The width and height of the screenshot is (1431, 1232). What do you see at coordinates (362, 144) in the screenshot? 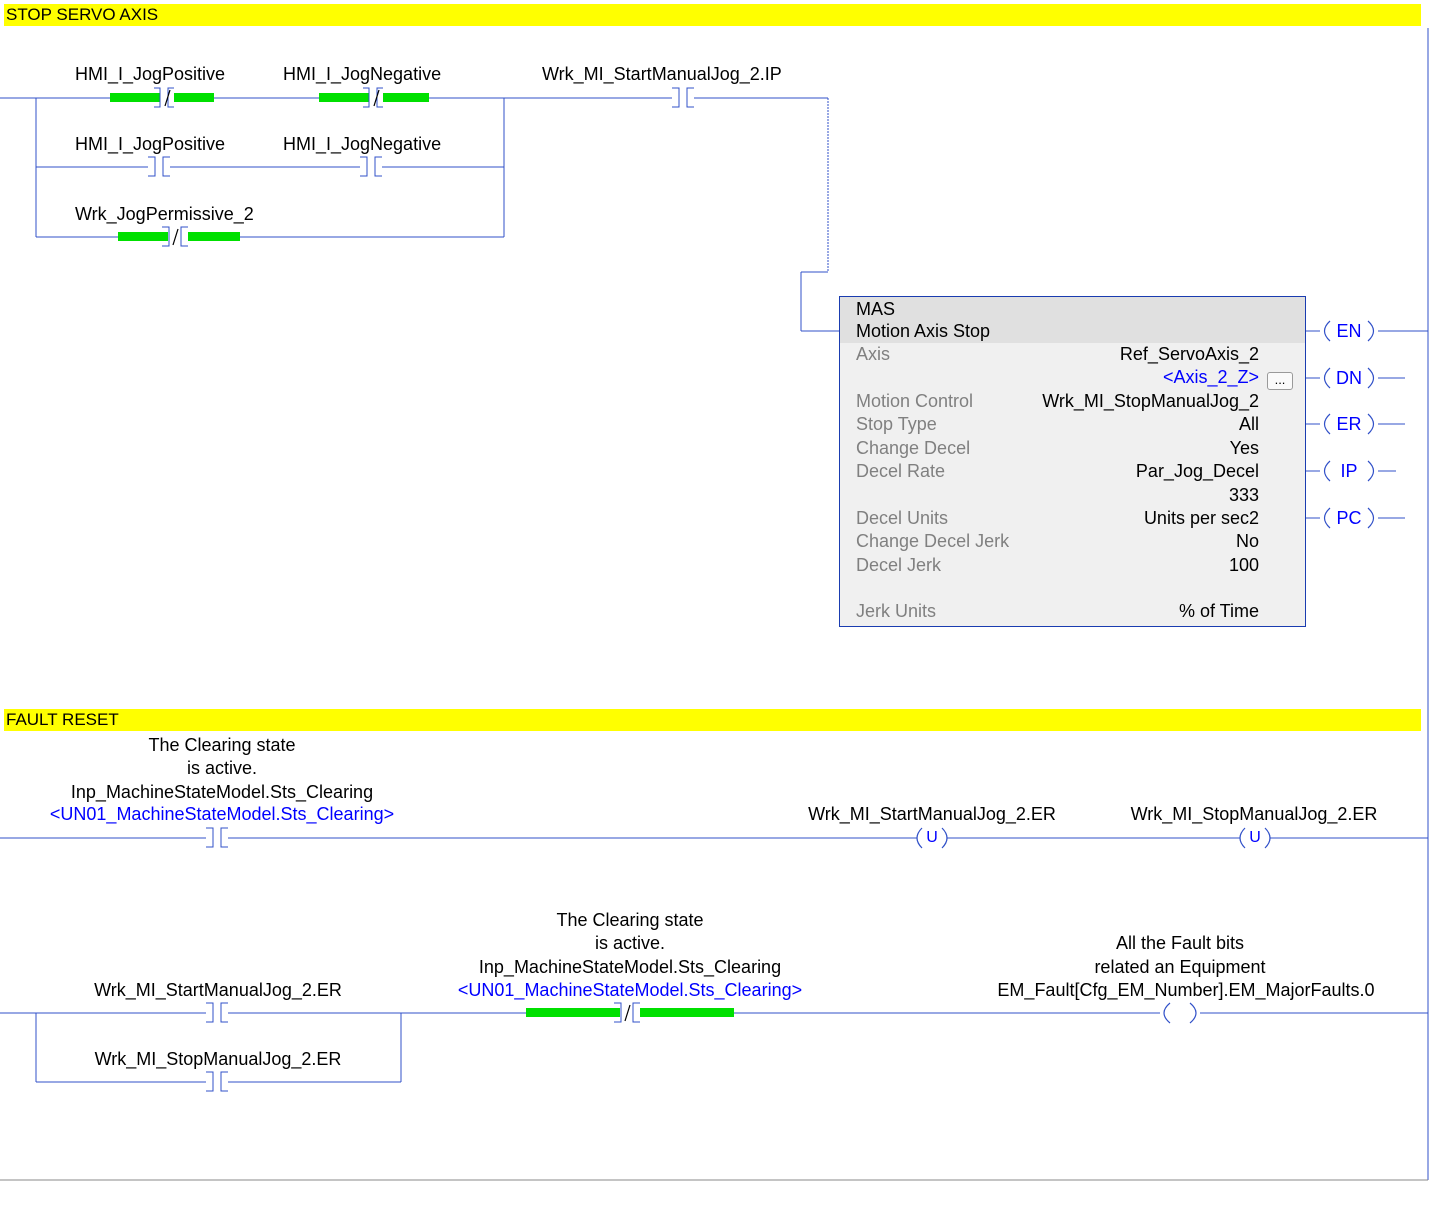
I see `tag-hmi-jog-negative-branch: HMI_I_JogNegative` at bounding box center [362, 144].